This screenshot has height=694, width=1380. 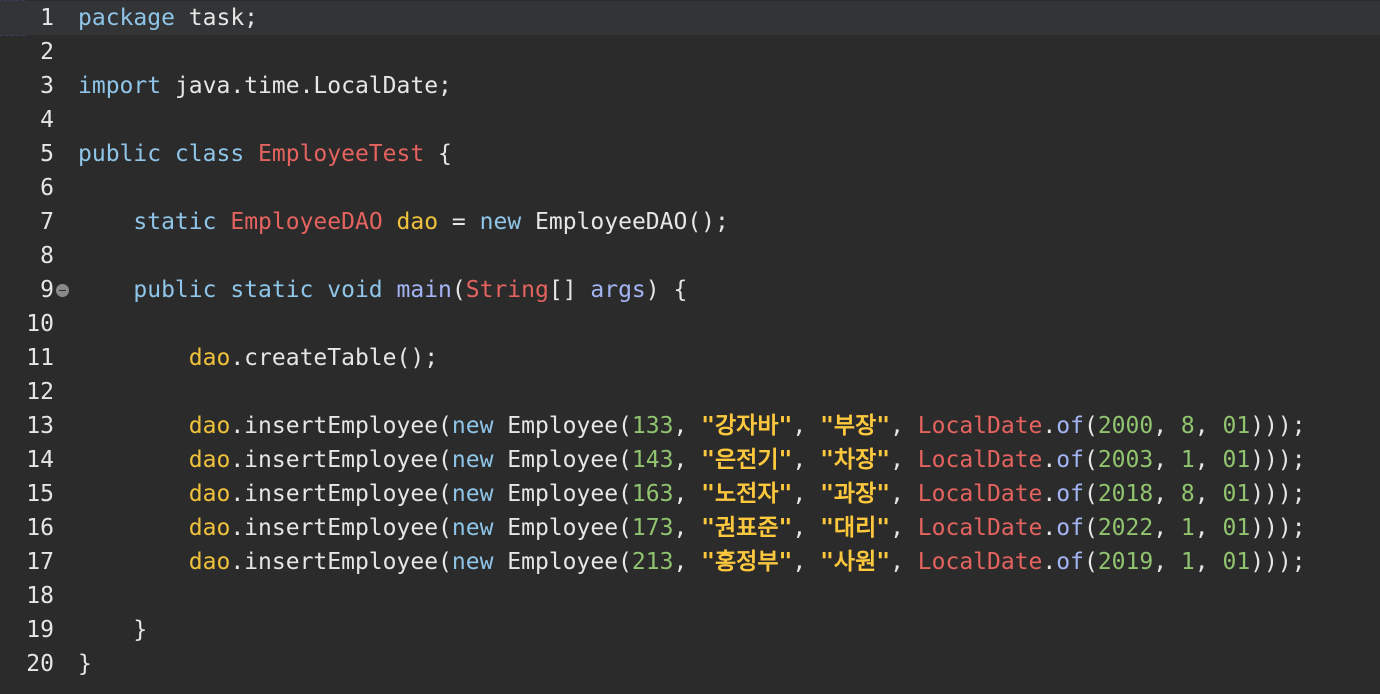 I want to click on code-token: 1, so click(x=1187, y=528).